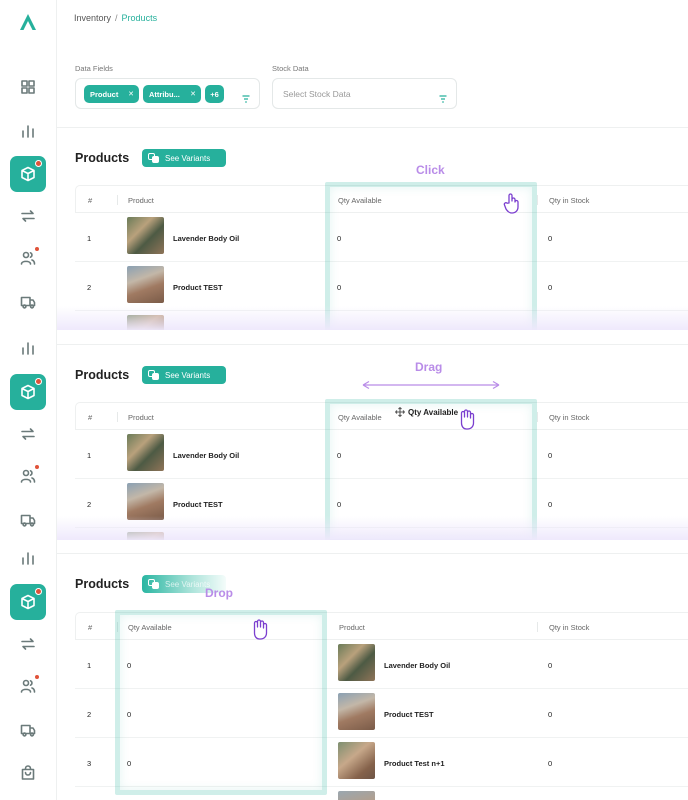  What do you see at coordinates (317, 94) in the screenshot?
I see `stock-data-placeholder: Select Stock Data` at bounding box center [317, 94].